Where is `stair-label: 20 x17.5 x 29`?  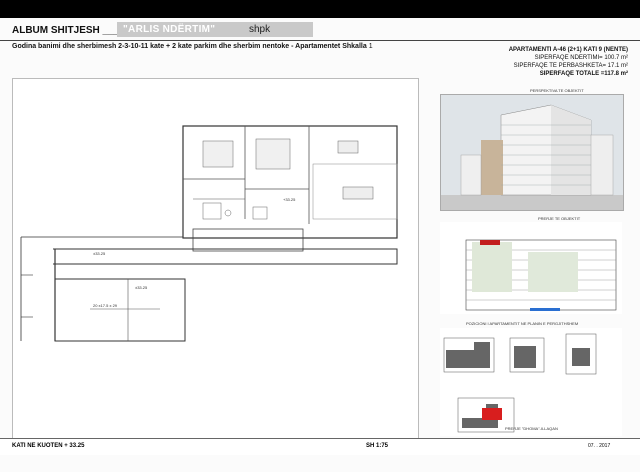 stair-label: 20 x17.5 x 29 is located at coordinates (105, 305).